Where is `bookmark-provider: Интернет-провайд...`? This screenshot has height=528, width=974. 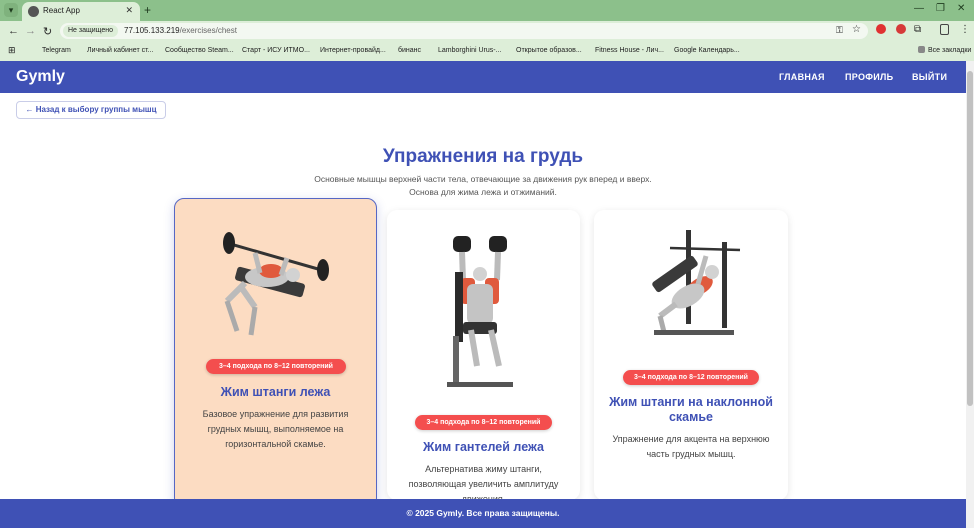
bookmark-provider: Интернет-провайд... is located at coordinates (348, 50).